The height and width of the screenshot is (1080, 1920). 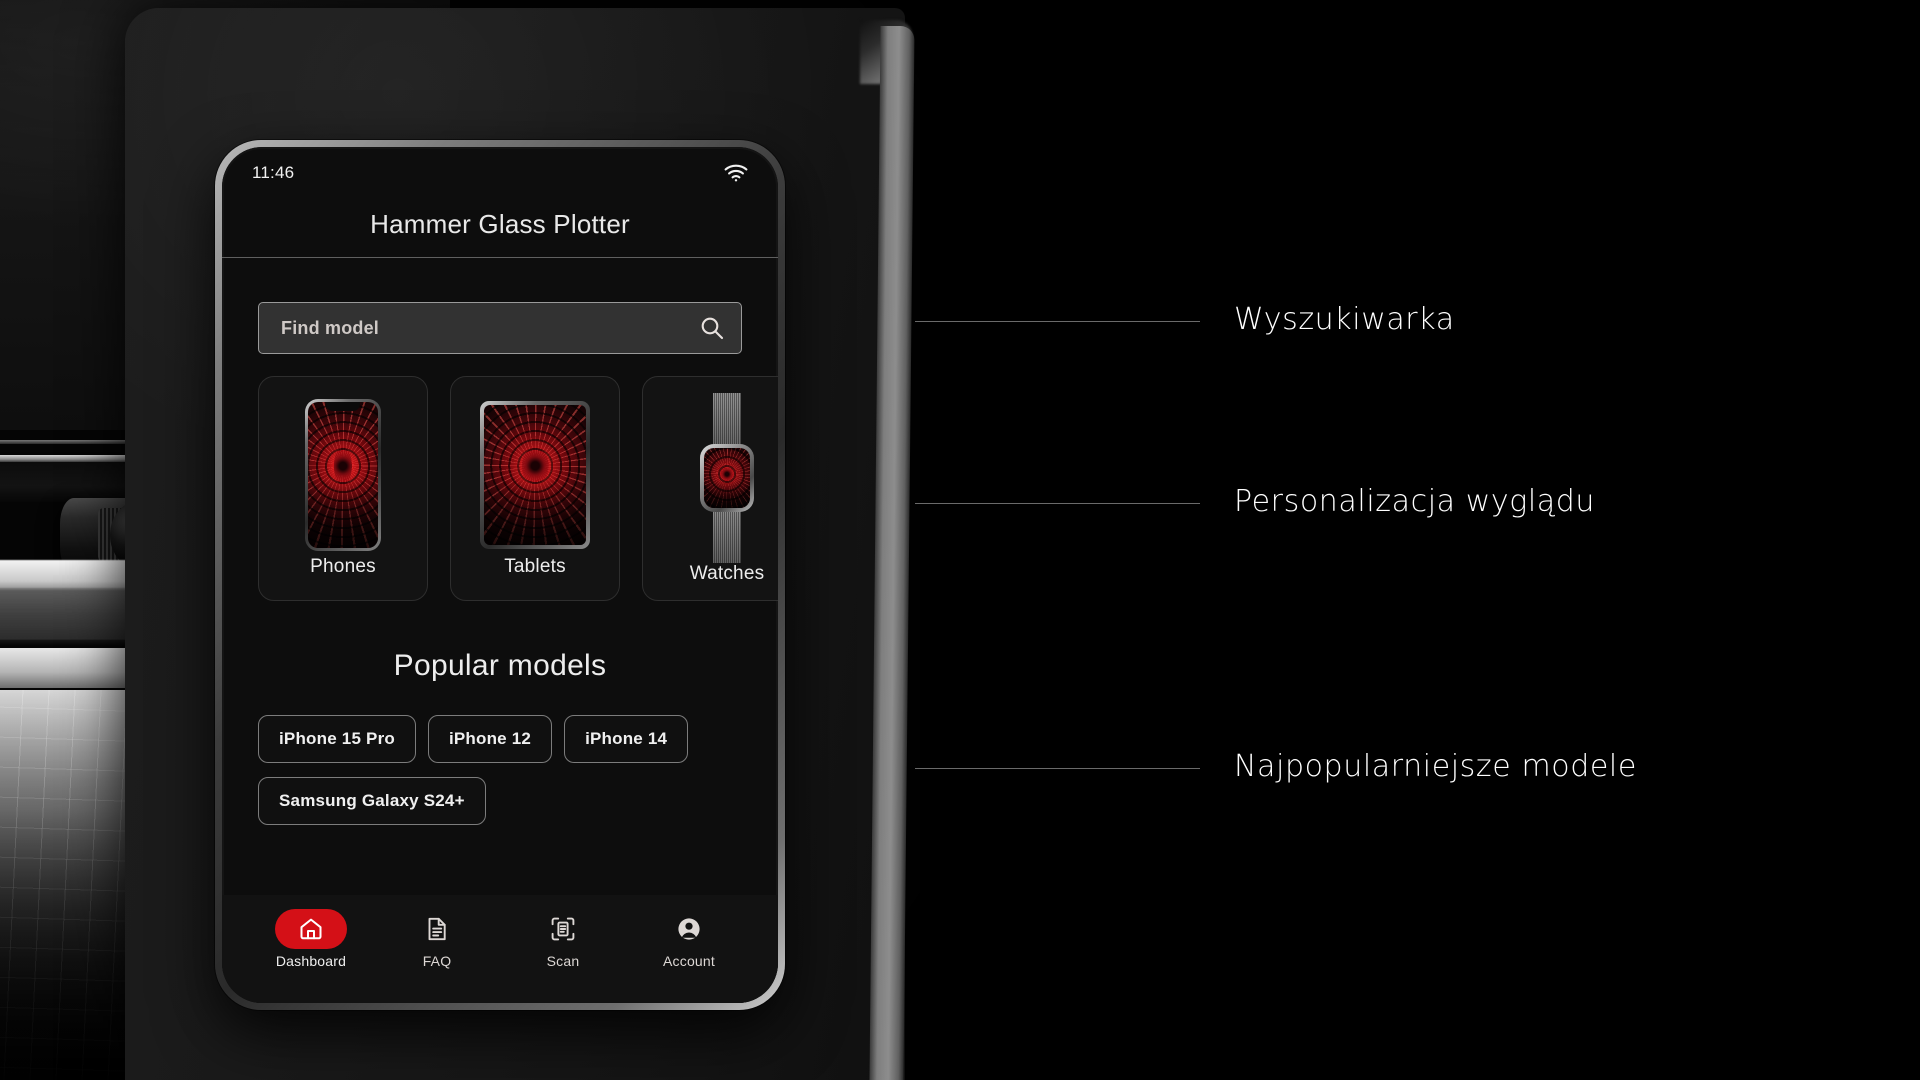 What do you see at coordinates (1435, 766) in the screenshot?
I see `annotation-label: Najpopularniejsze modele` at bounding box center [1435, 766].